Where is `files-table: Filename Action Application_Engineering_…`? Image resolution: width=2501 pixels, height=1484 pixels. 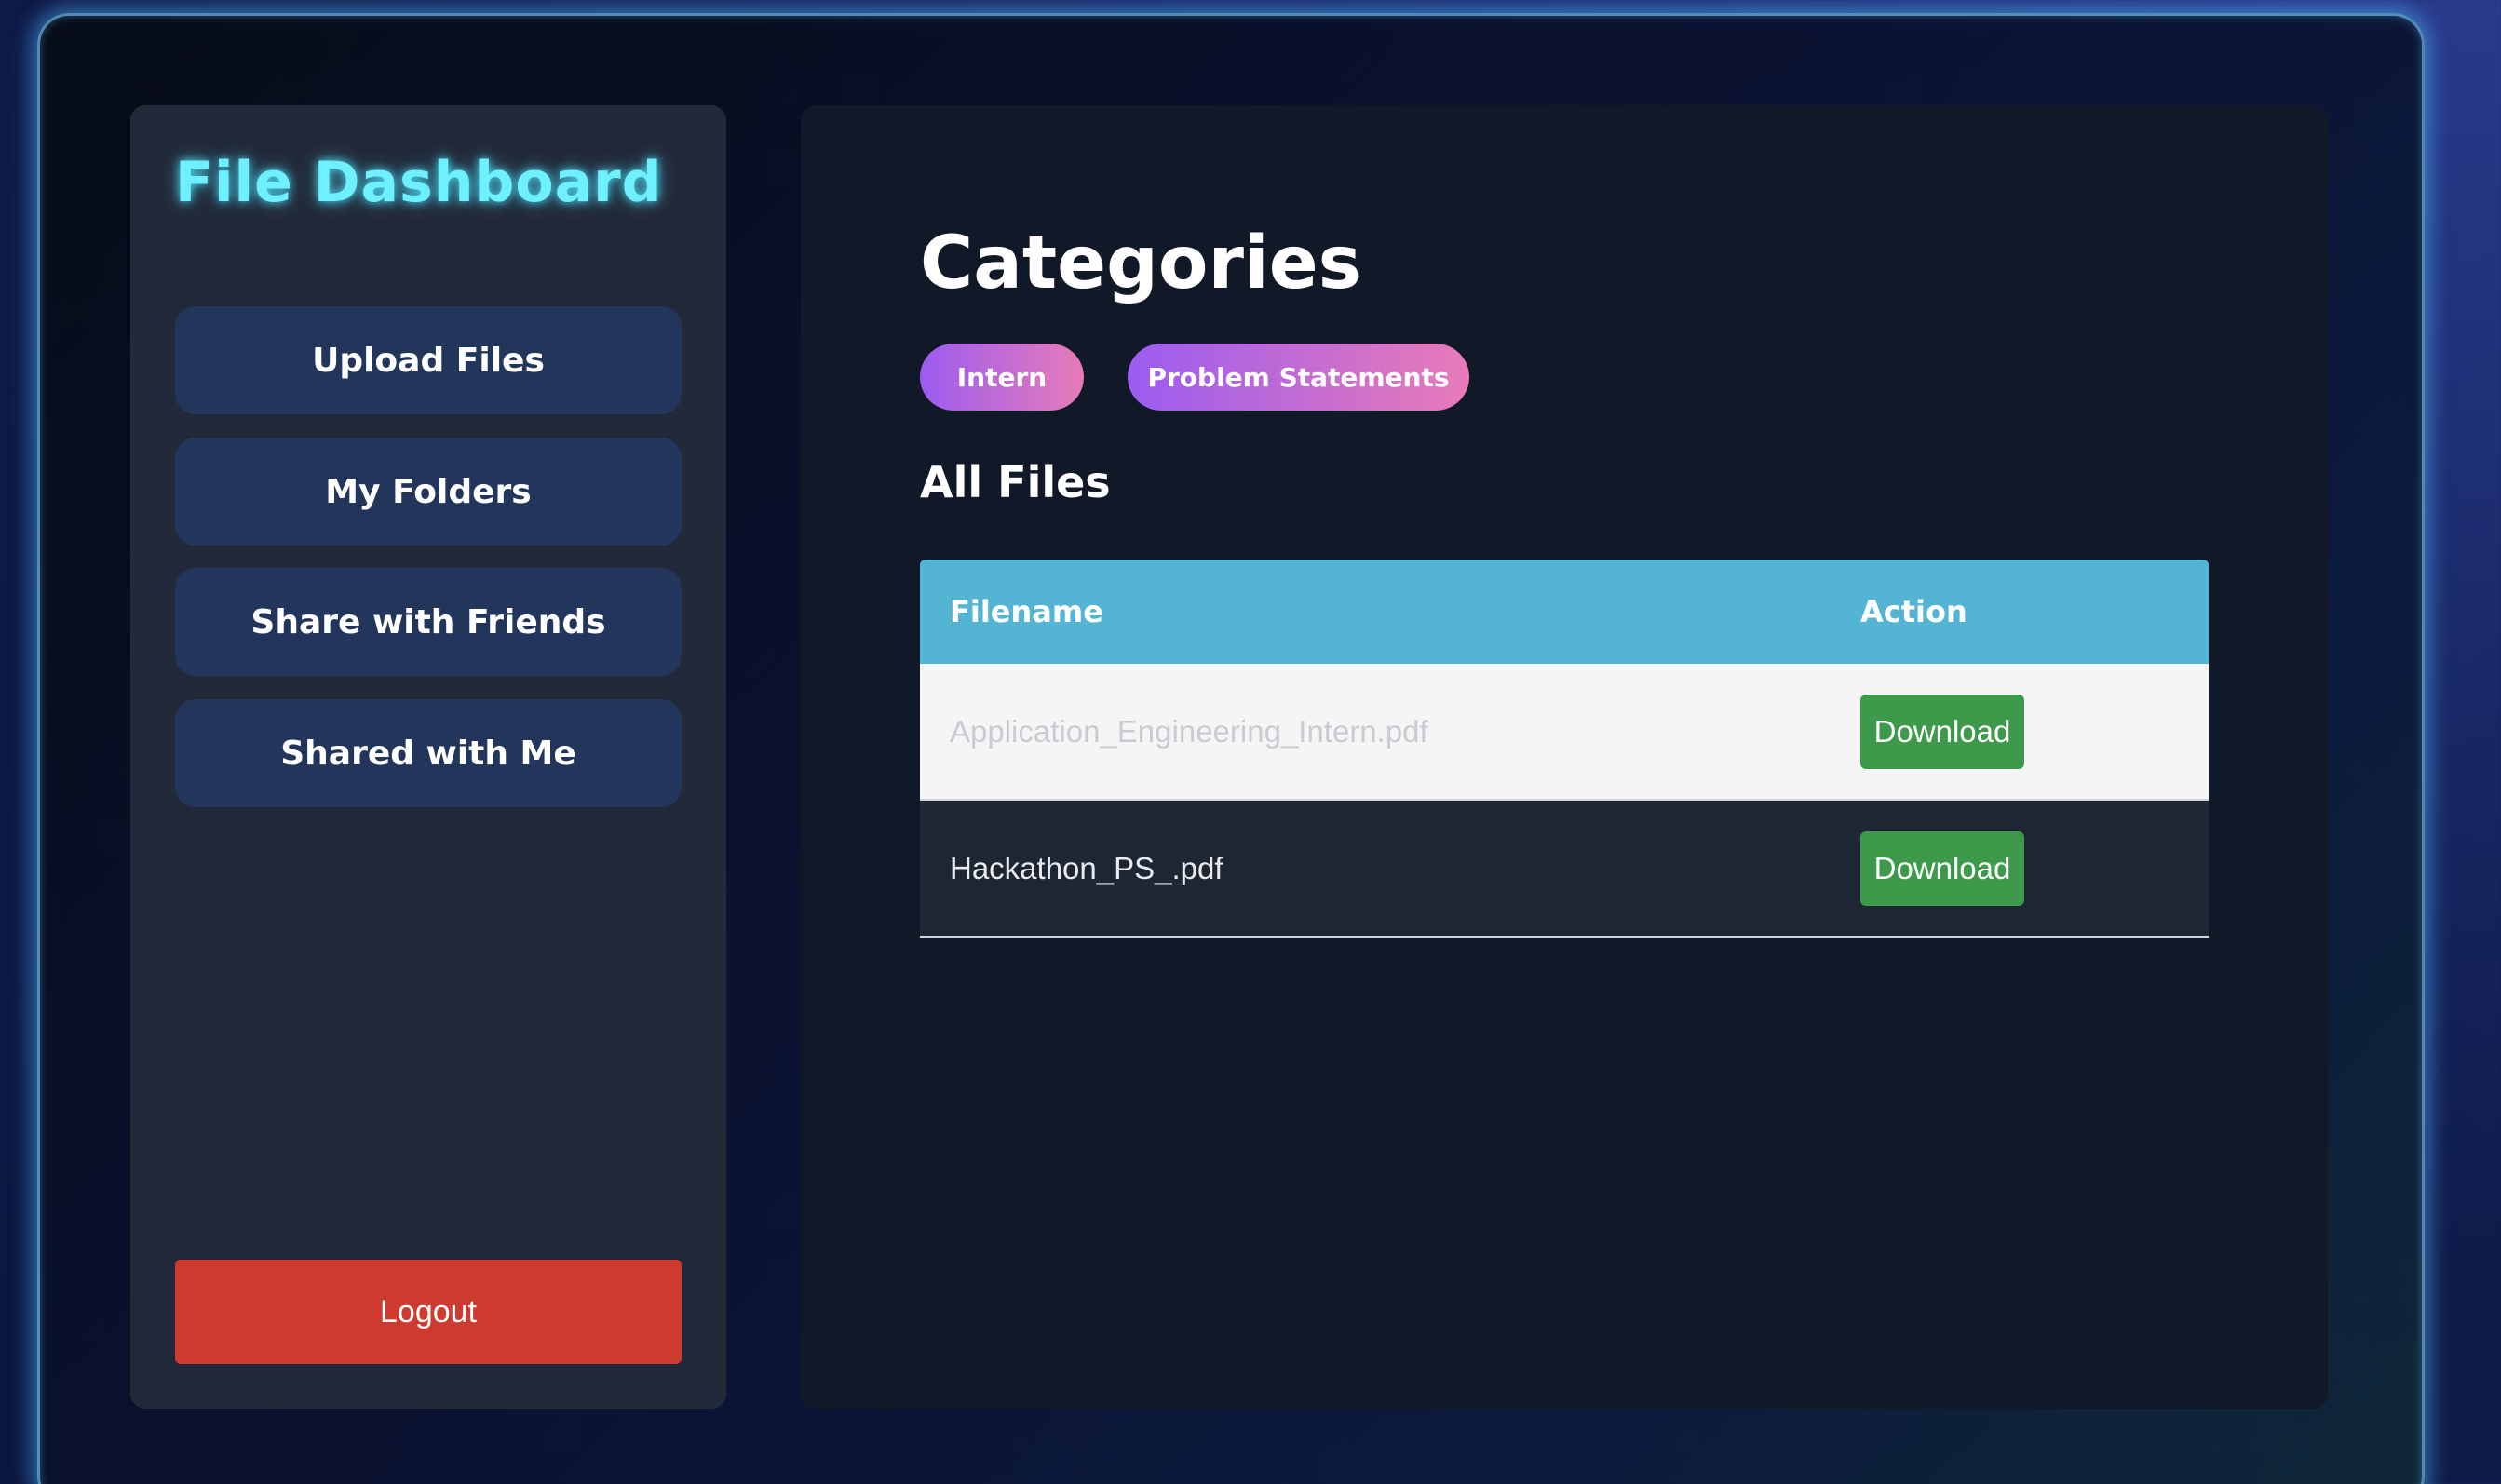
files-table: Filename Action Application_Engineering_… is located at coordinates (1564, 749).